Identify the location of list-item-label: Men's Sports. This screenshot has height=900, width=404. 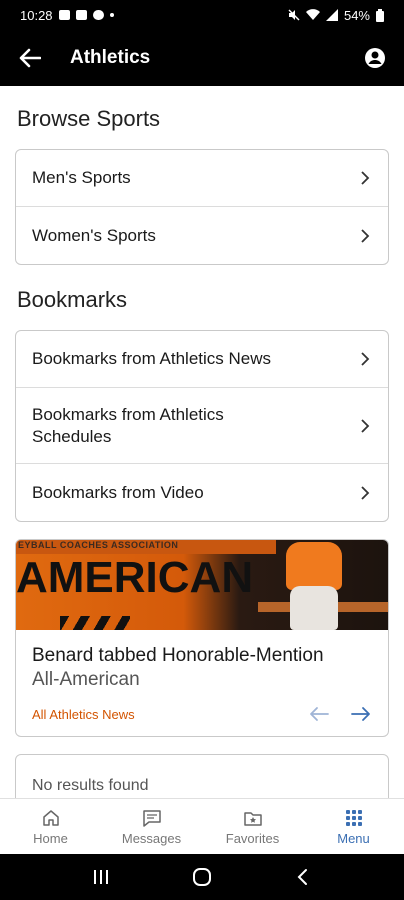
(81, 177).